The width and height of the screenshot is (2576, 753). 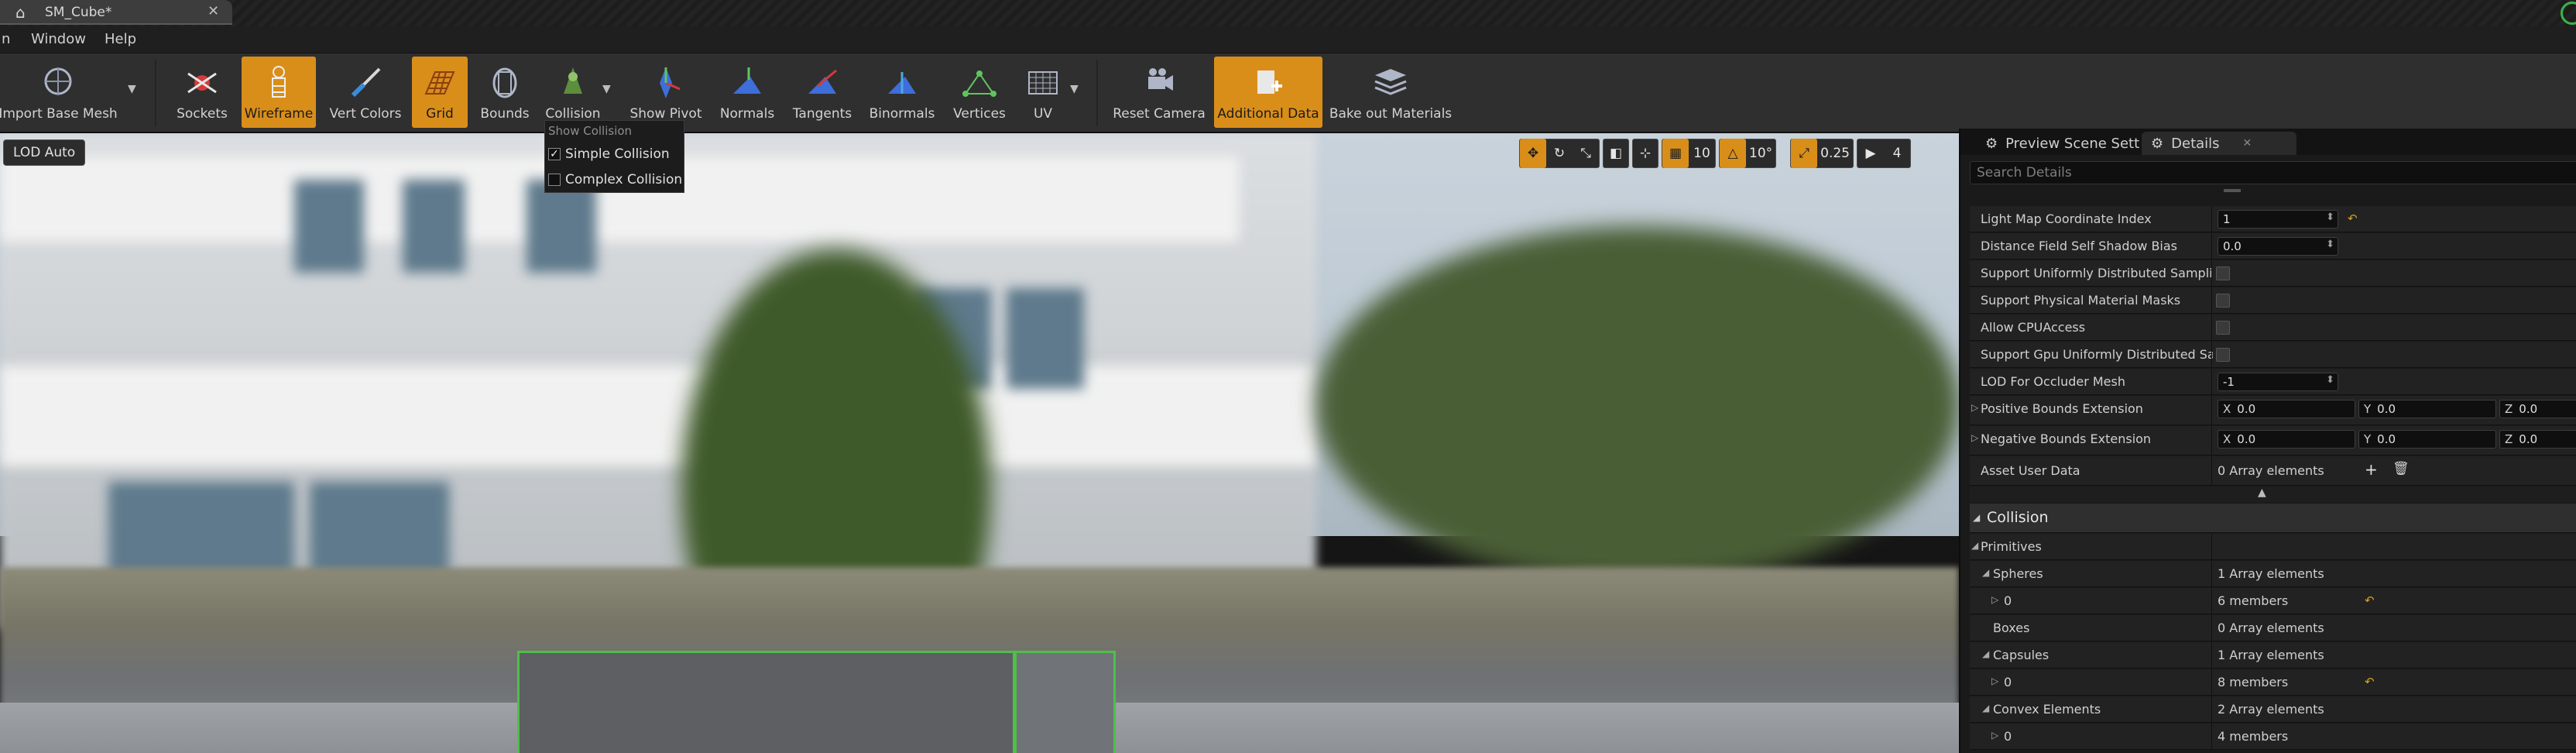 What do you see at coordinates (120, 39) in the screenshot?
I see `menu-item-help: Help` at bounding box center [120, 39].